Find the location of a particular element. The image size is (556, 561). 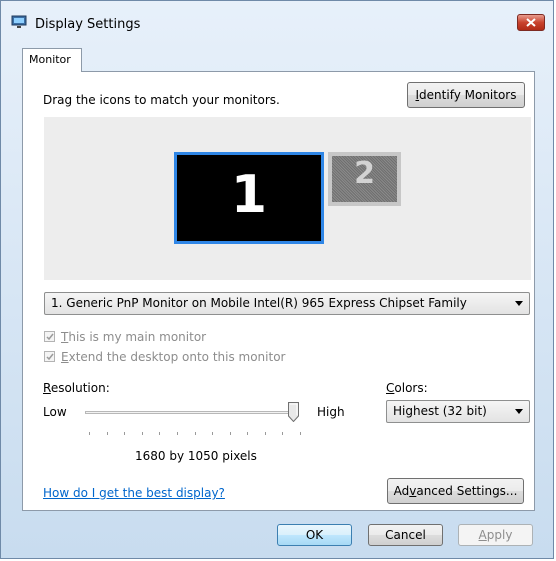

resolution-low-label: Low is located at coordinates (55, 412).